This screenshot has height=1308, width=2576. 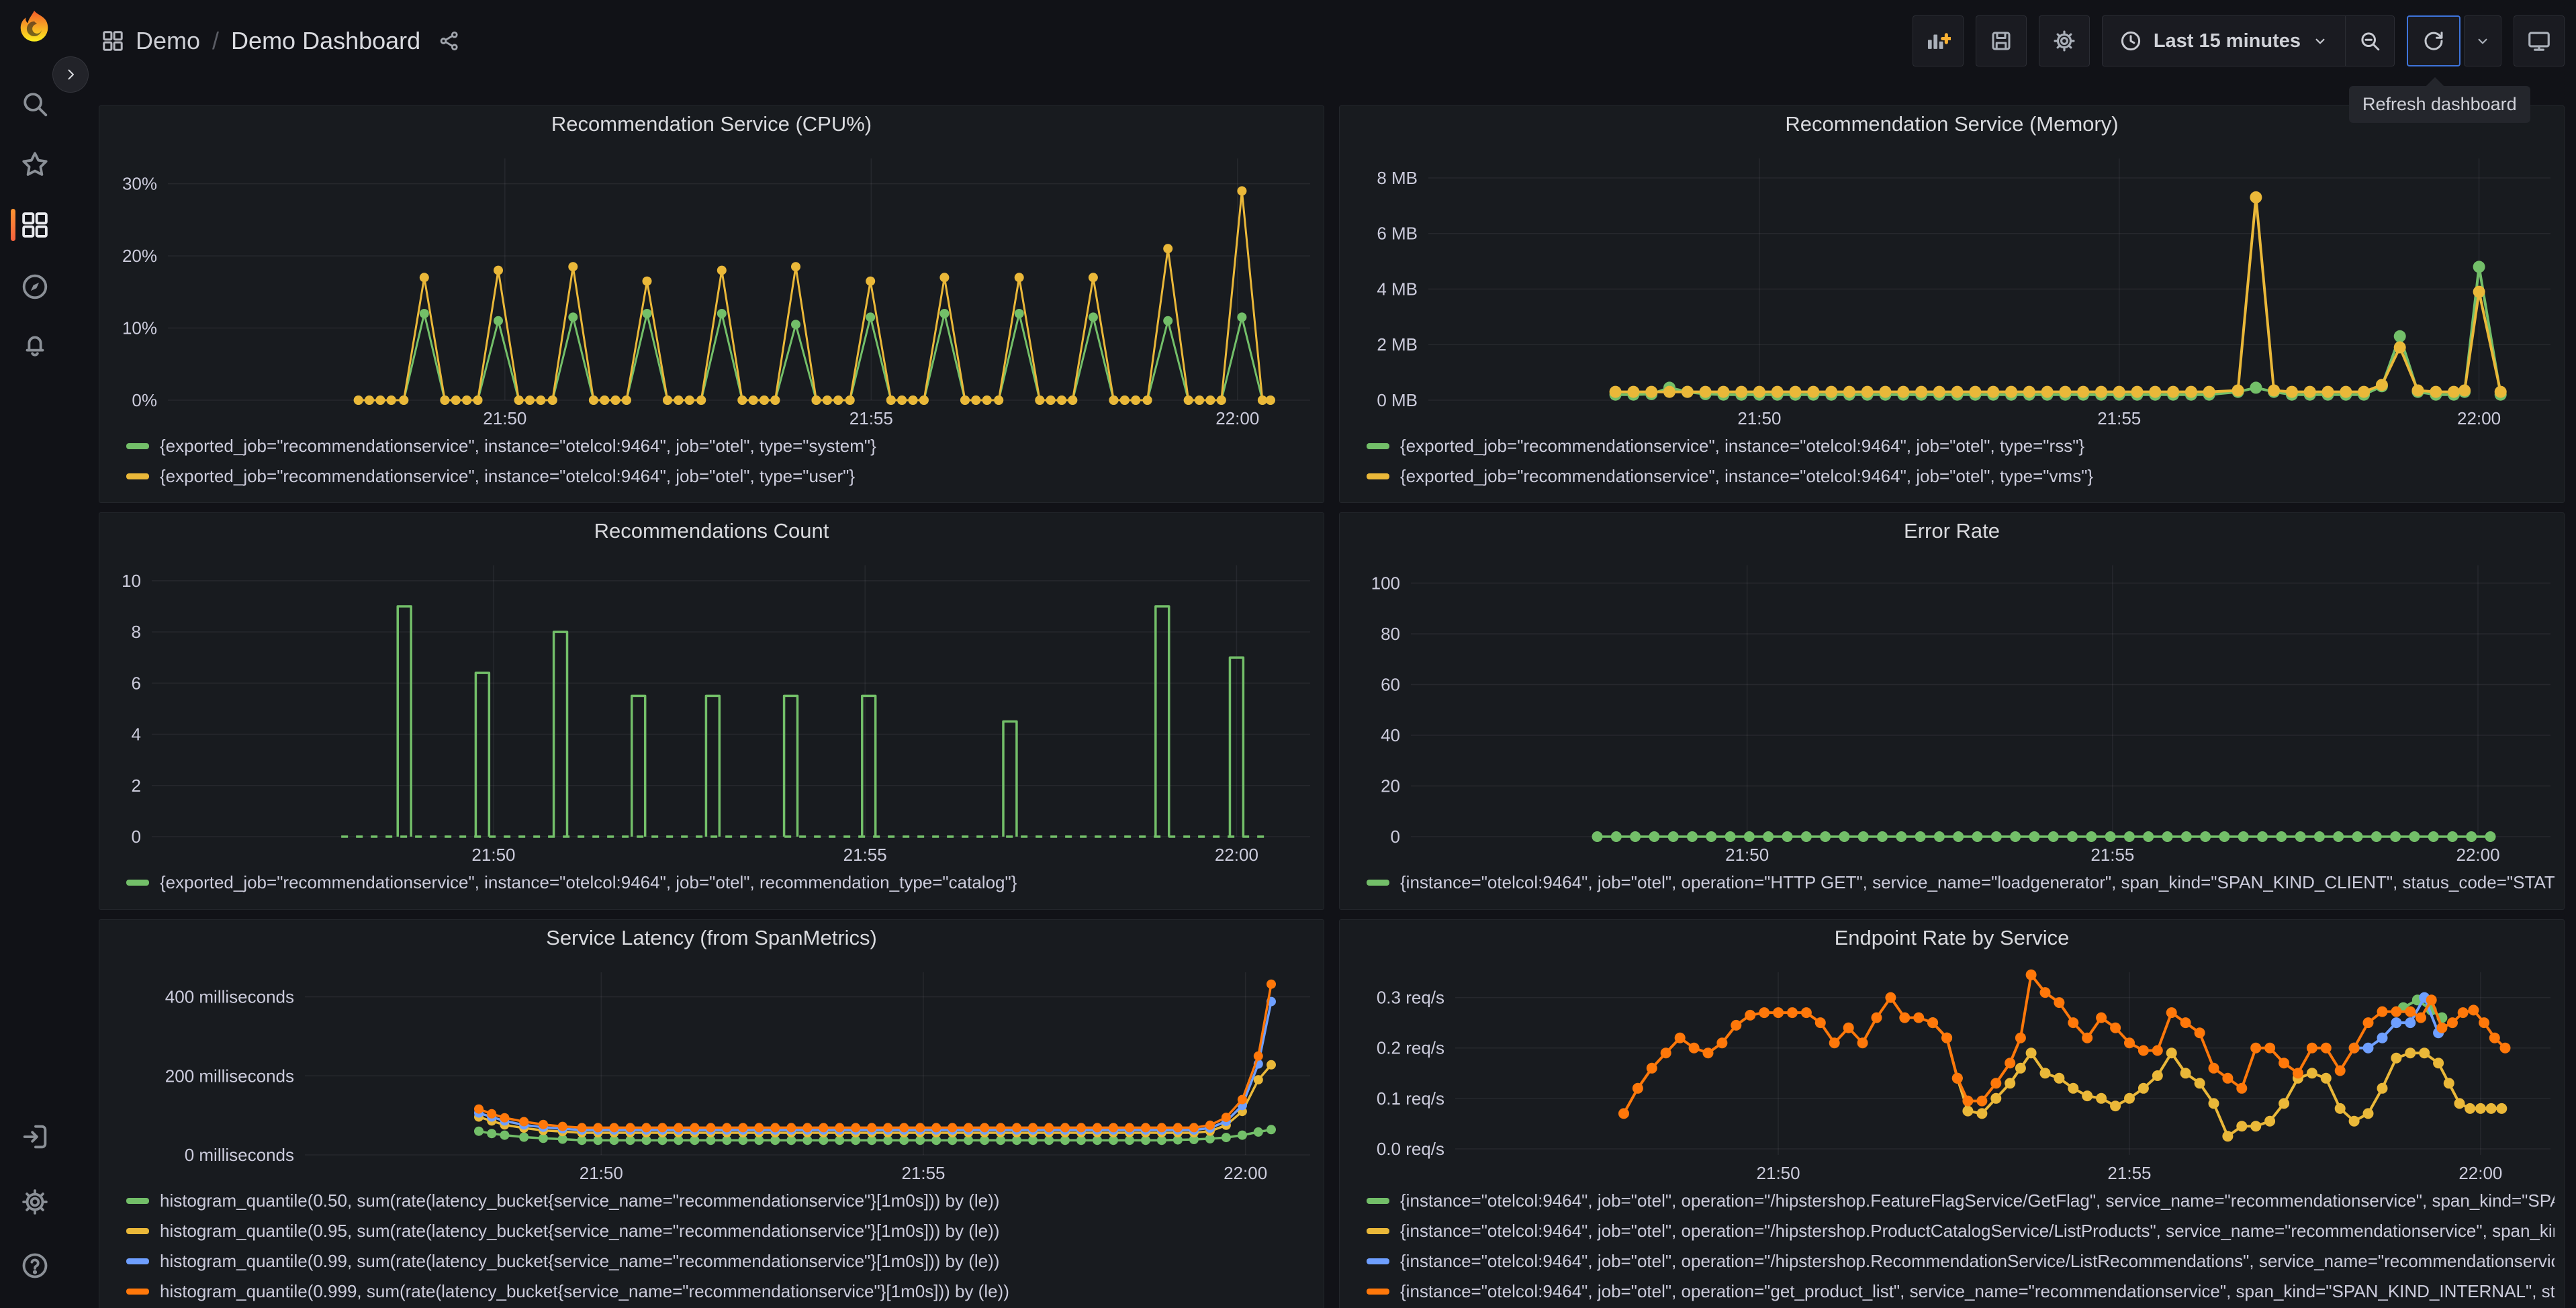 I want to click on chart-recommendations-count: 0 2 4 6 8 10 21:50 21:55 22:00, so click(x=711, y=707).